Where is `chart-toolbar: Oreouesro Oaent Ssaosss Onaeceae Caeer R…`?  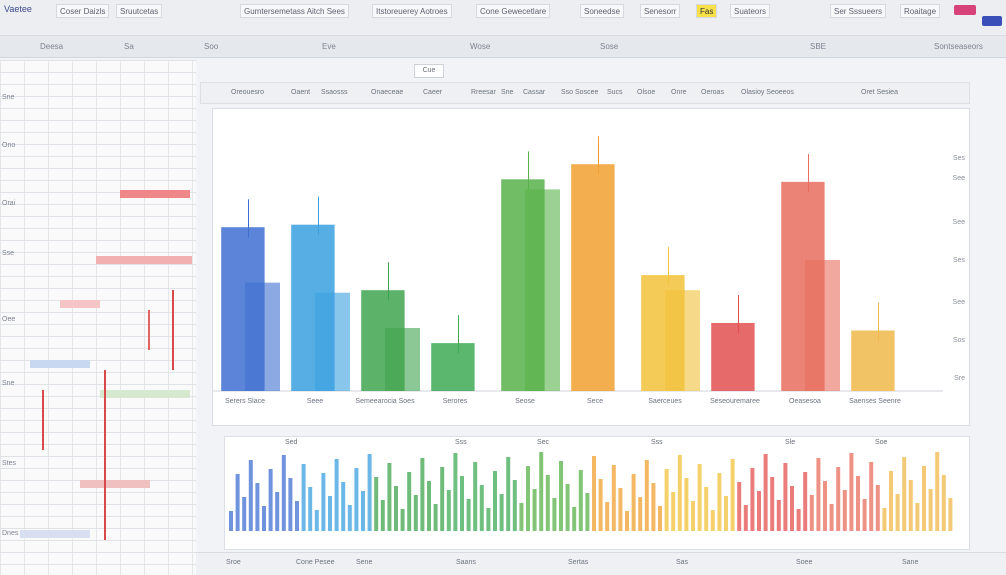 chart-toolbar: Oreouesro Oaent Ssaosss Onaeceae Caeer R… is located at coordinates (585, 93).